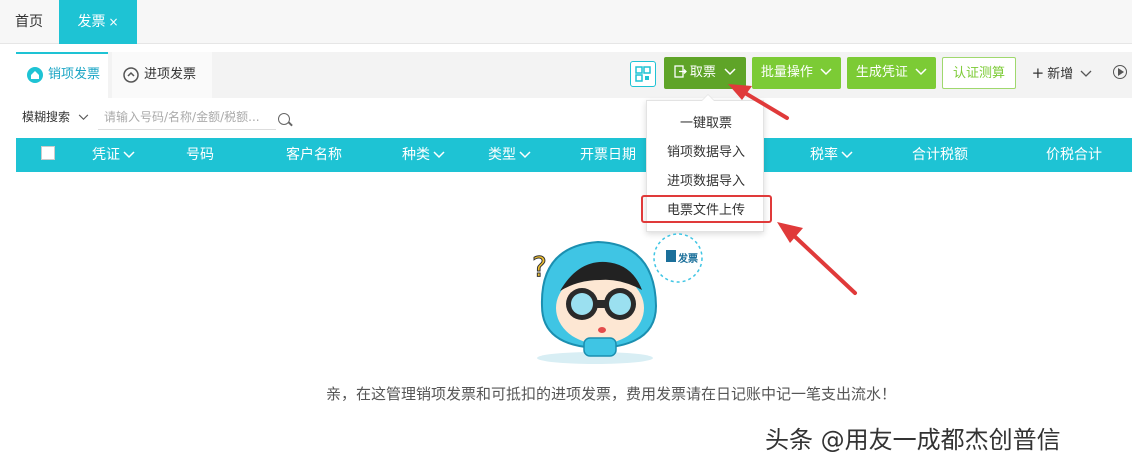 The image size is (1132, 465). I want to click on mascot-illustration: ?, so click(617, 298).